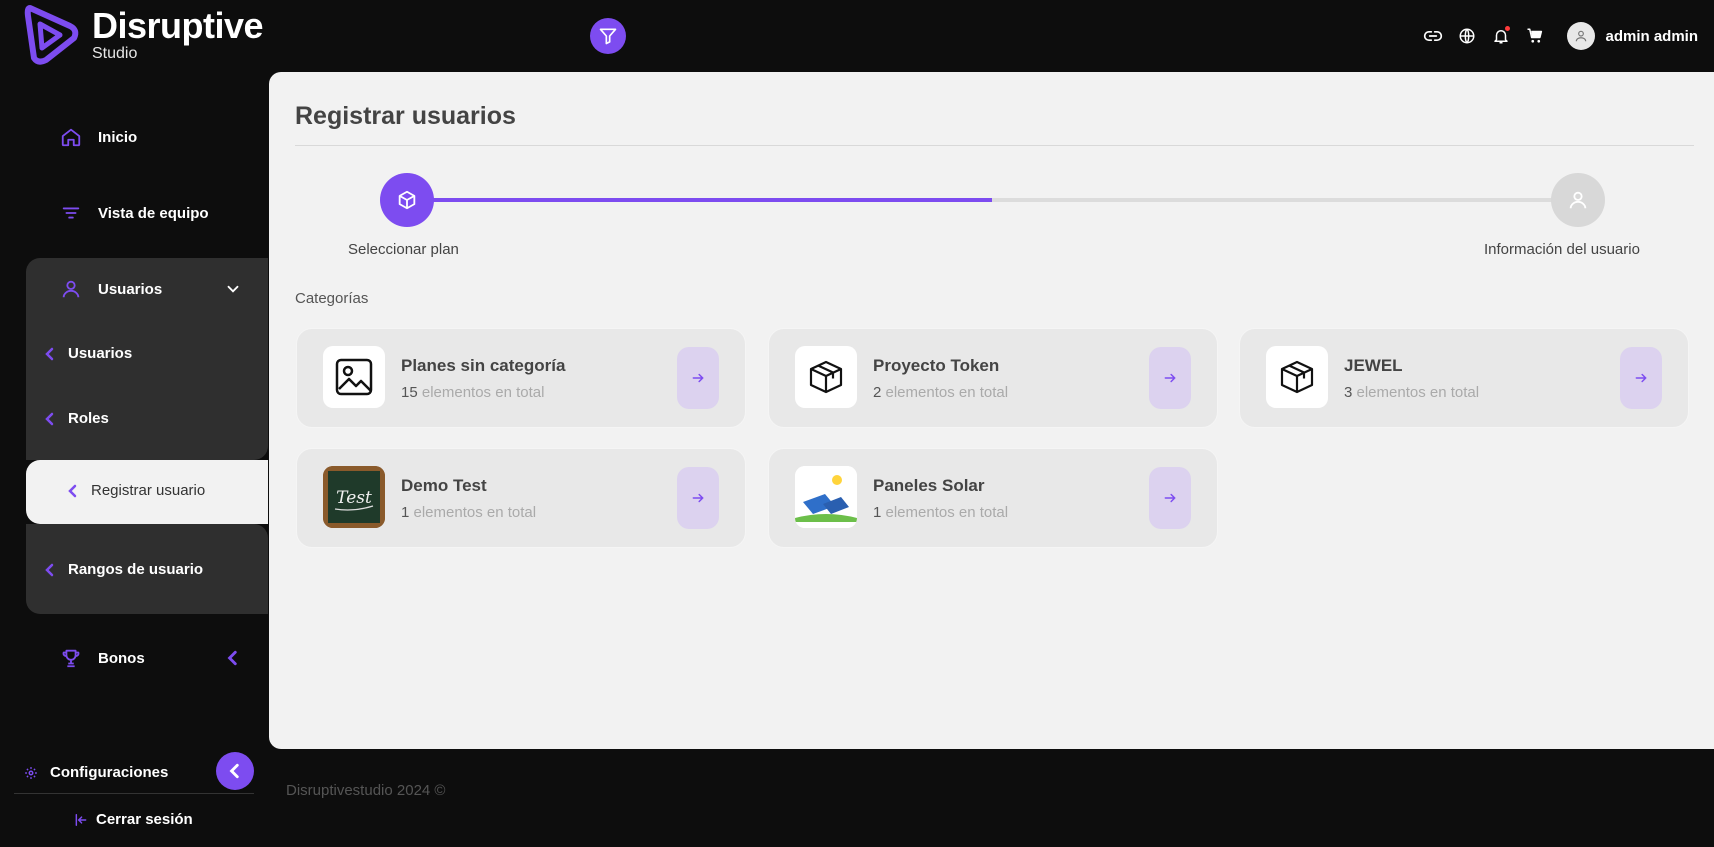  I want to click on filter-button, so click(608, 36).